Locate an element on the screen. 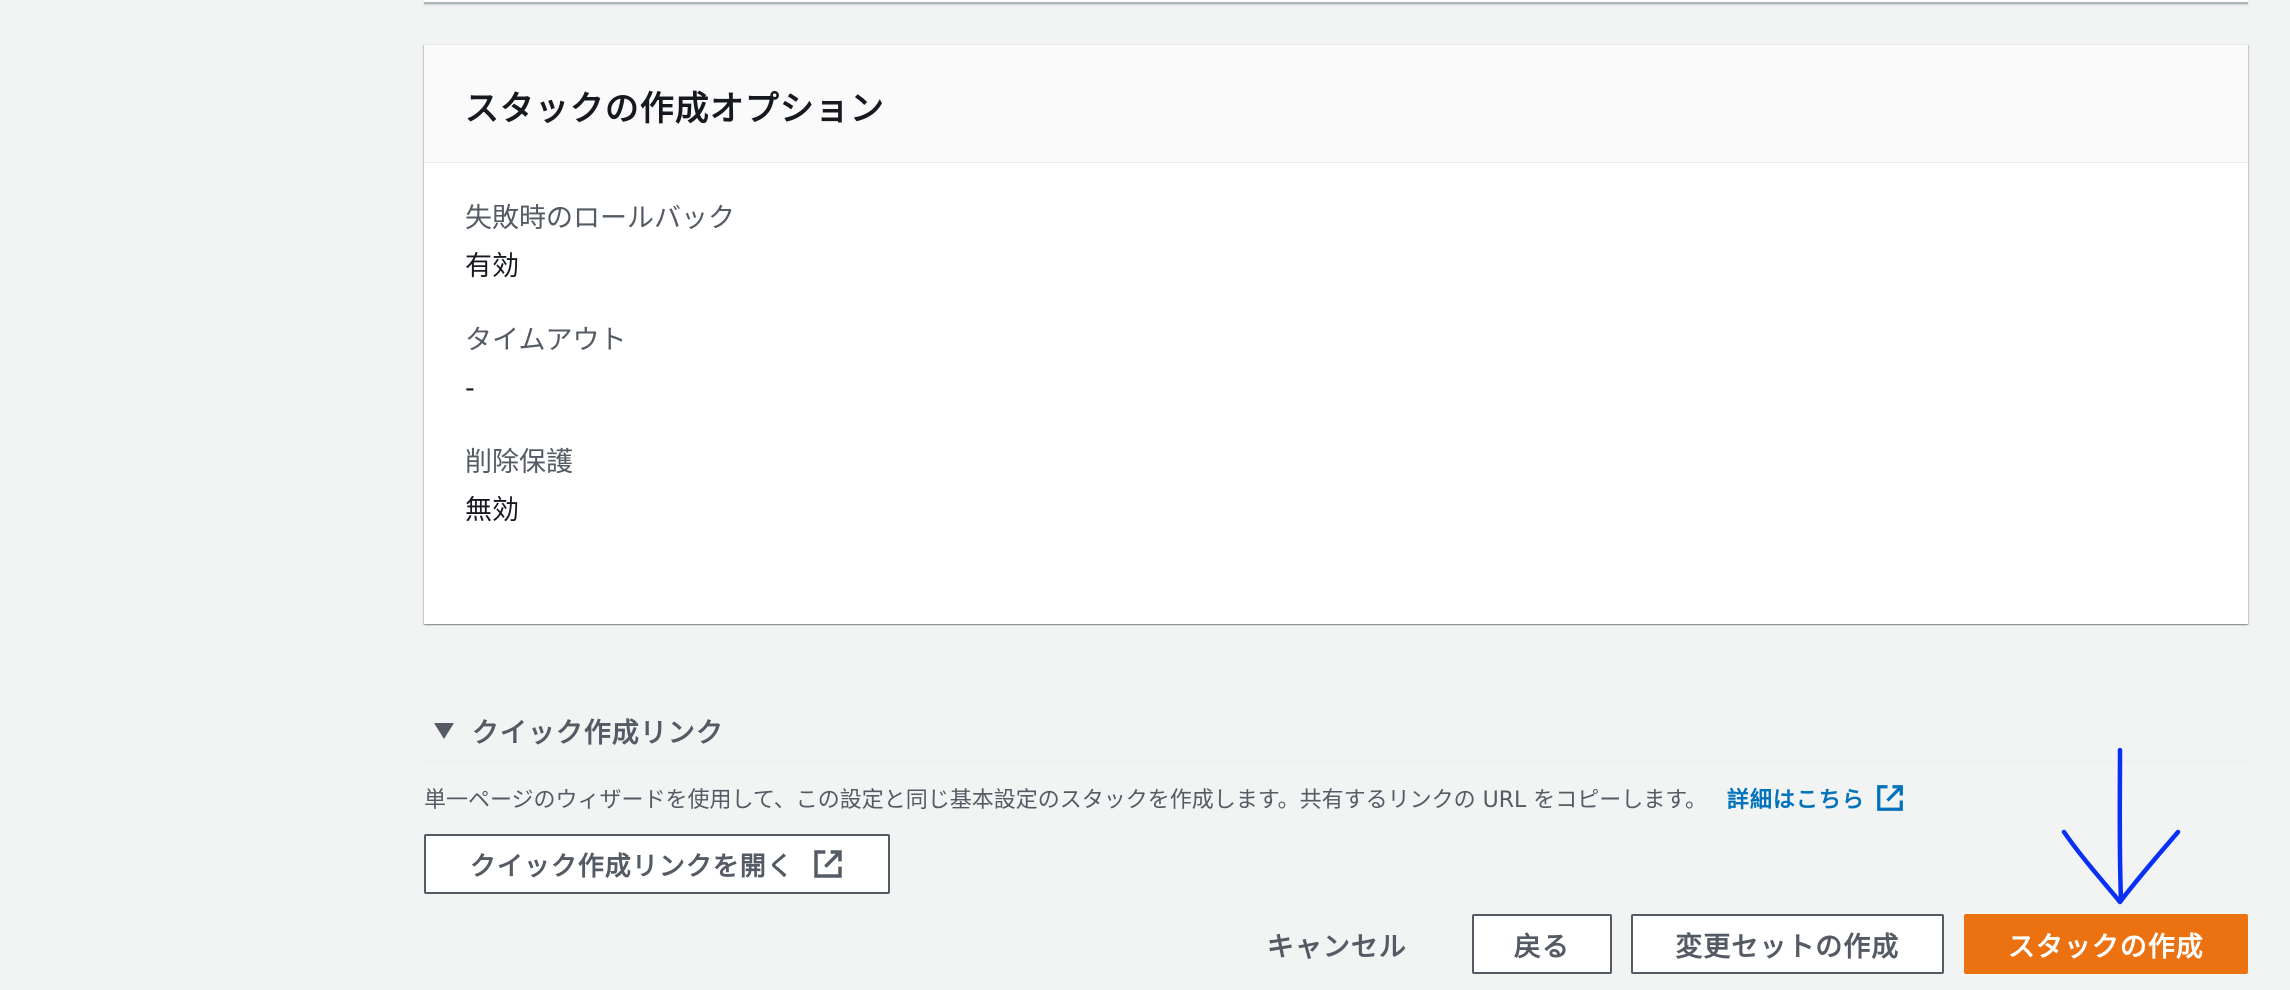 The image size is (2290, 990). cancel-button: キャンセル is located at coordinates (1337, 944).